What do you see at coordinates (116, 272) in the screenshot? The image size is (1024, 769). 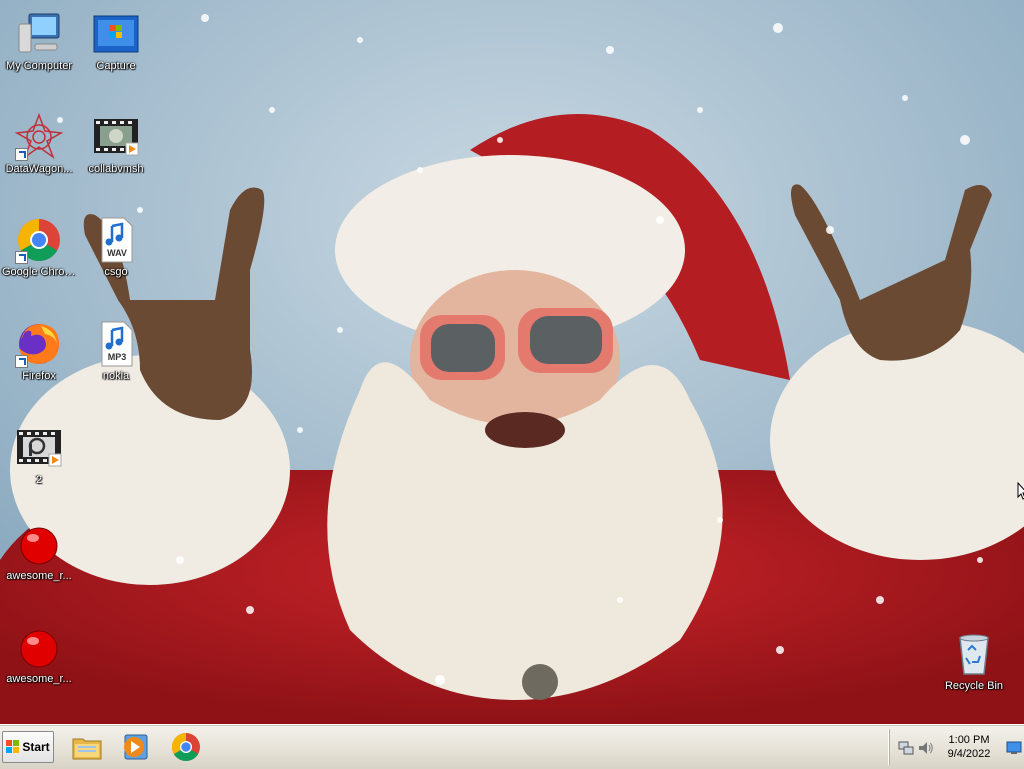 I see `desktop-icon-label: csgo` at bounding box center [116, 272].